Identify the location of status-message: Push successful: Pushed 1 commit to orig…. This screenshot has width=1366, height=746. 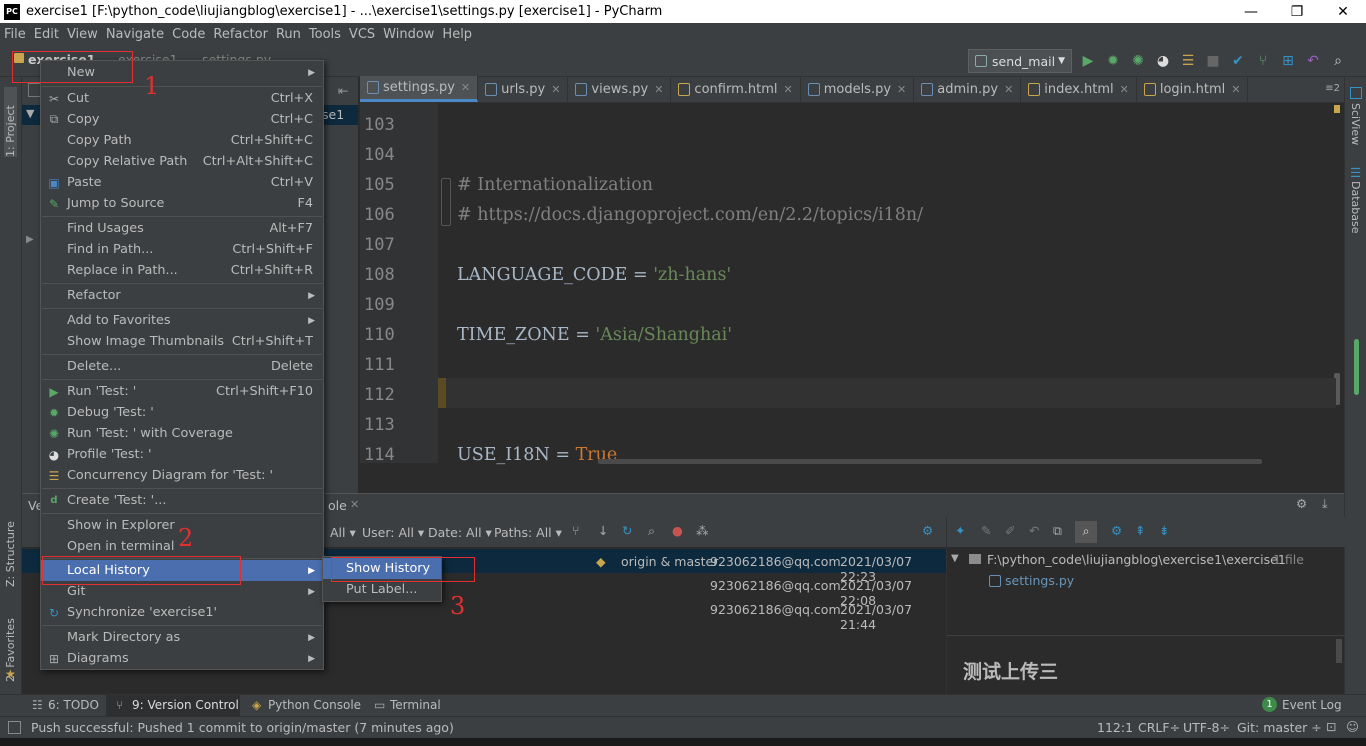
(242, 727).